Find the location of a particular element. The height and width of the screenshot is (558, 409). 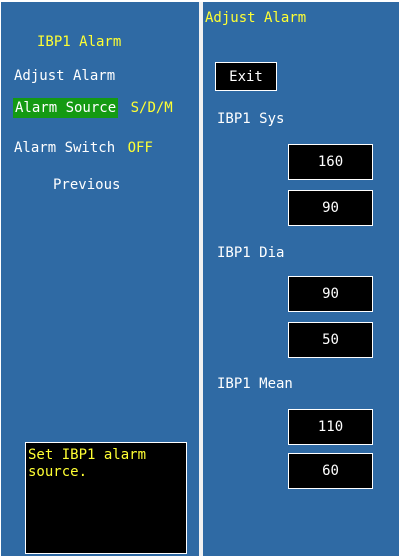

alarm-switch-label: Alarm Switch is located at coordinates (65, 148).